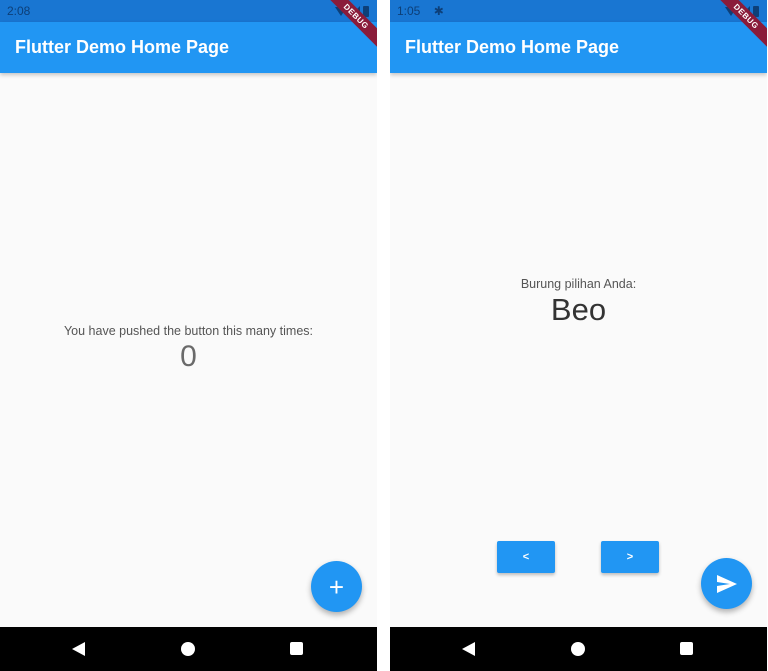 The image size is (768, 671). I want to click on status-time: 1:05, so click(409, 11).